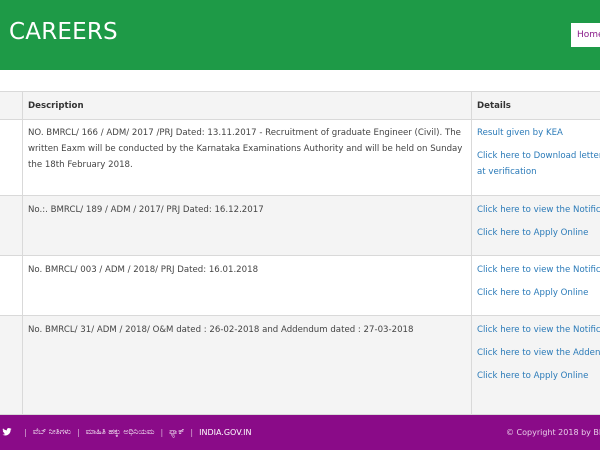 The image size is (600, 450). Describe the element at coordinates (247, 105) in the screenshot. I see `column-header-description: Description` at that location.